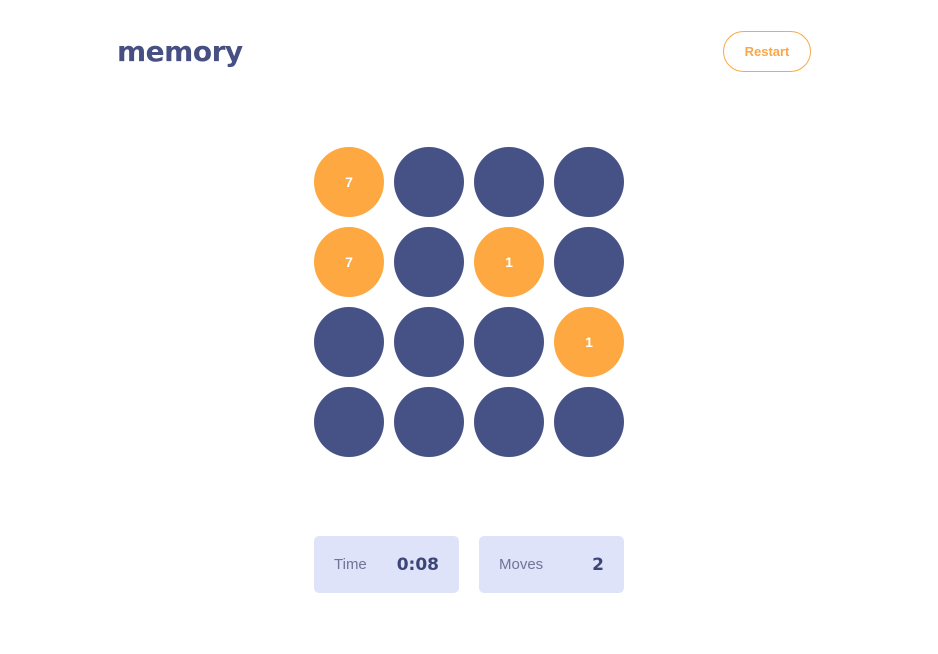 The width and height of the screenshot is (938, 654). Describe the element at coordinates (417, 564) in the screenshot. I see `time-value: 0:08` at that location.